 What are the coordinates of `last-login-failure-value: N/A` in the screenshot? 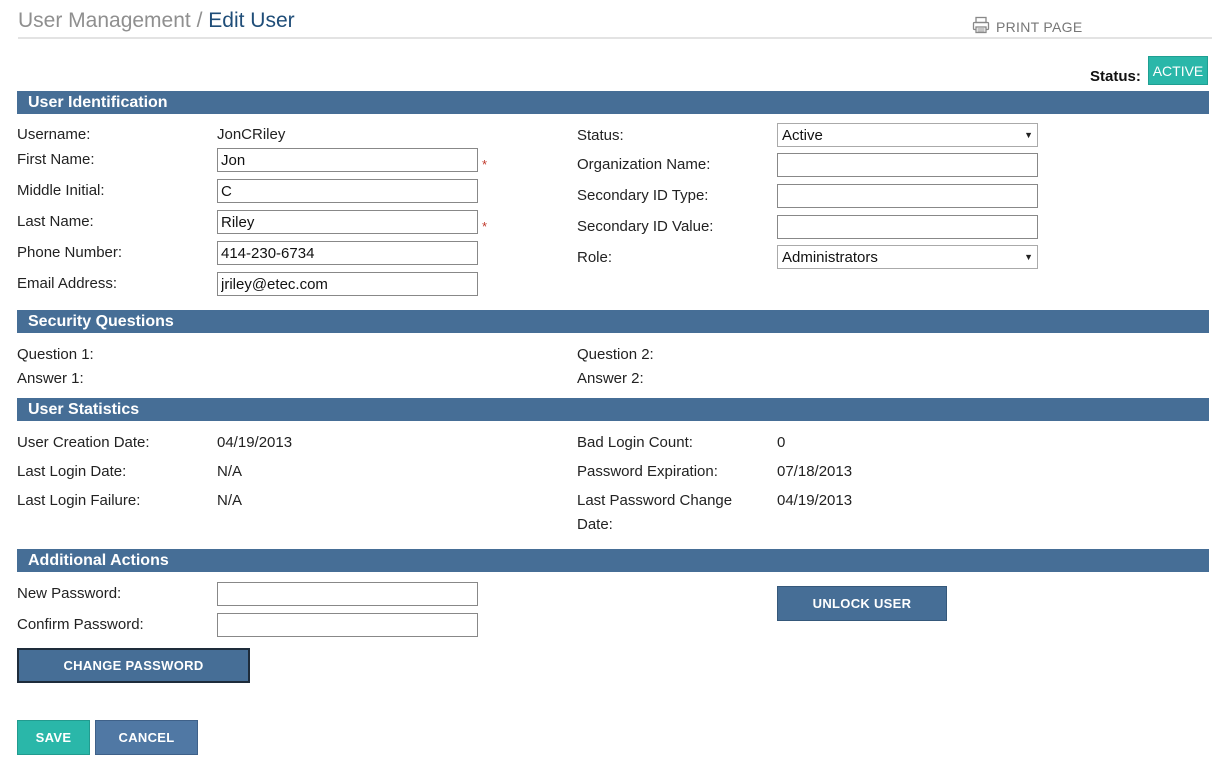 It's located at (230, 500).